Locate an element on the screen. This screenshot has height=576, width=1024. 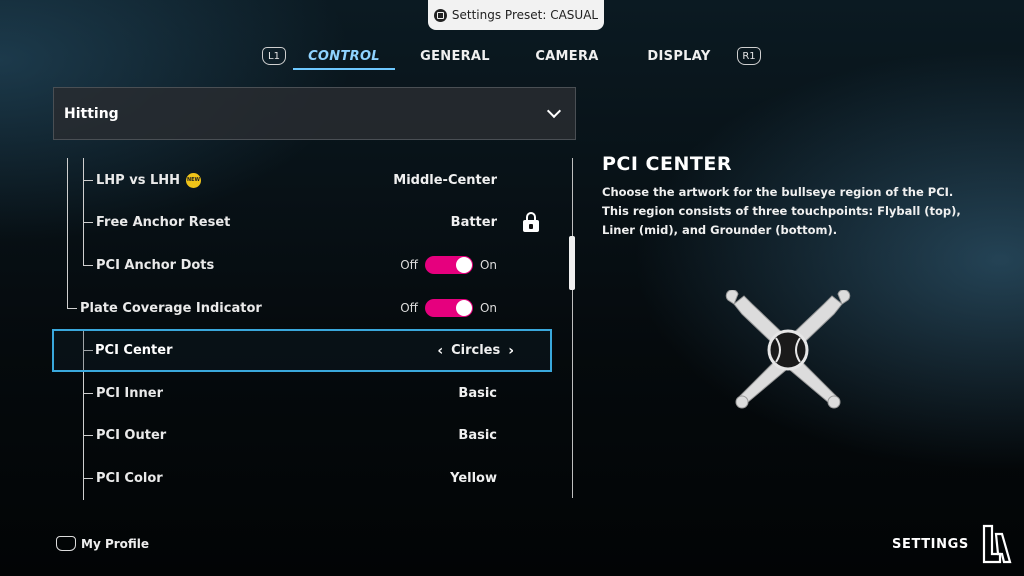
setting-label: PCI Outer is located at coordinates (131, 435).